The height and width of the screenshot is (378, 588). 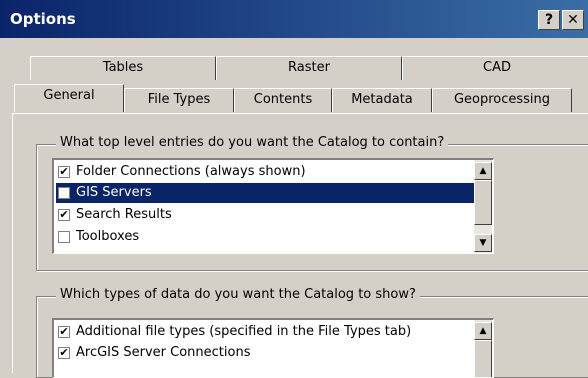 I want to click on tab-raster: Raster, so click(x=309, y=68).